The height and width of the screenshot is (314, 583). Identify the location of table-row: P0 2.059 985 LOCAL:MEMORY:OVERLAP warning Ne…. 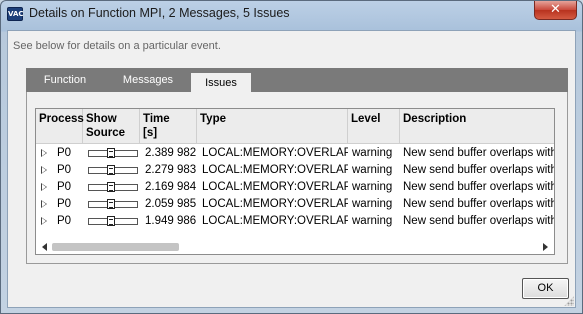
(295, 204).